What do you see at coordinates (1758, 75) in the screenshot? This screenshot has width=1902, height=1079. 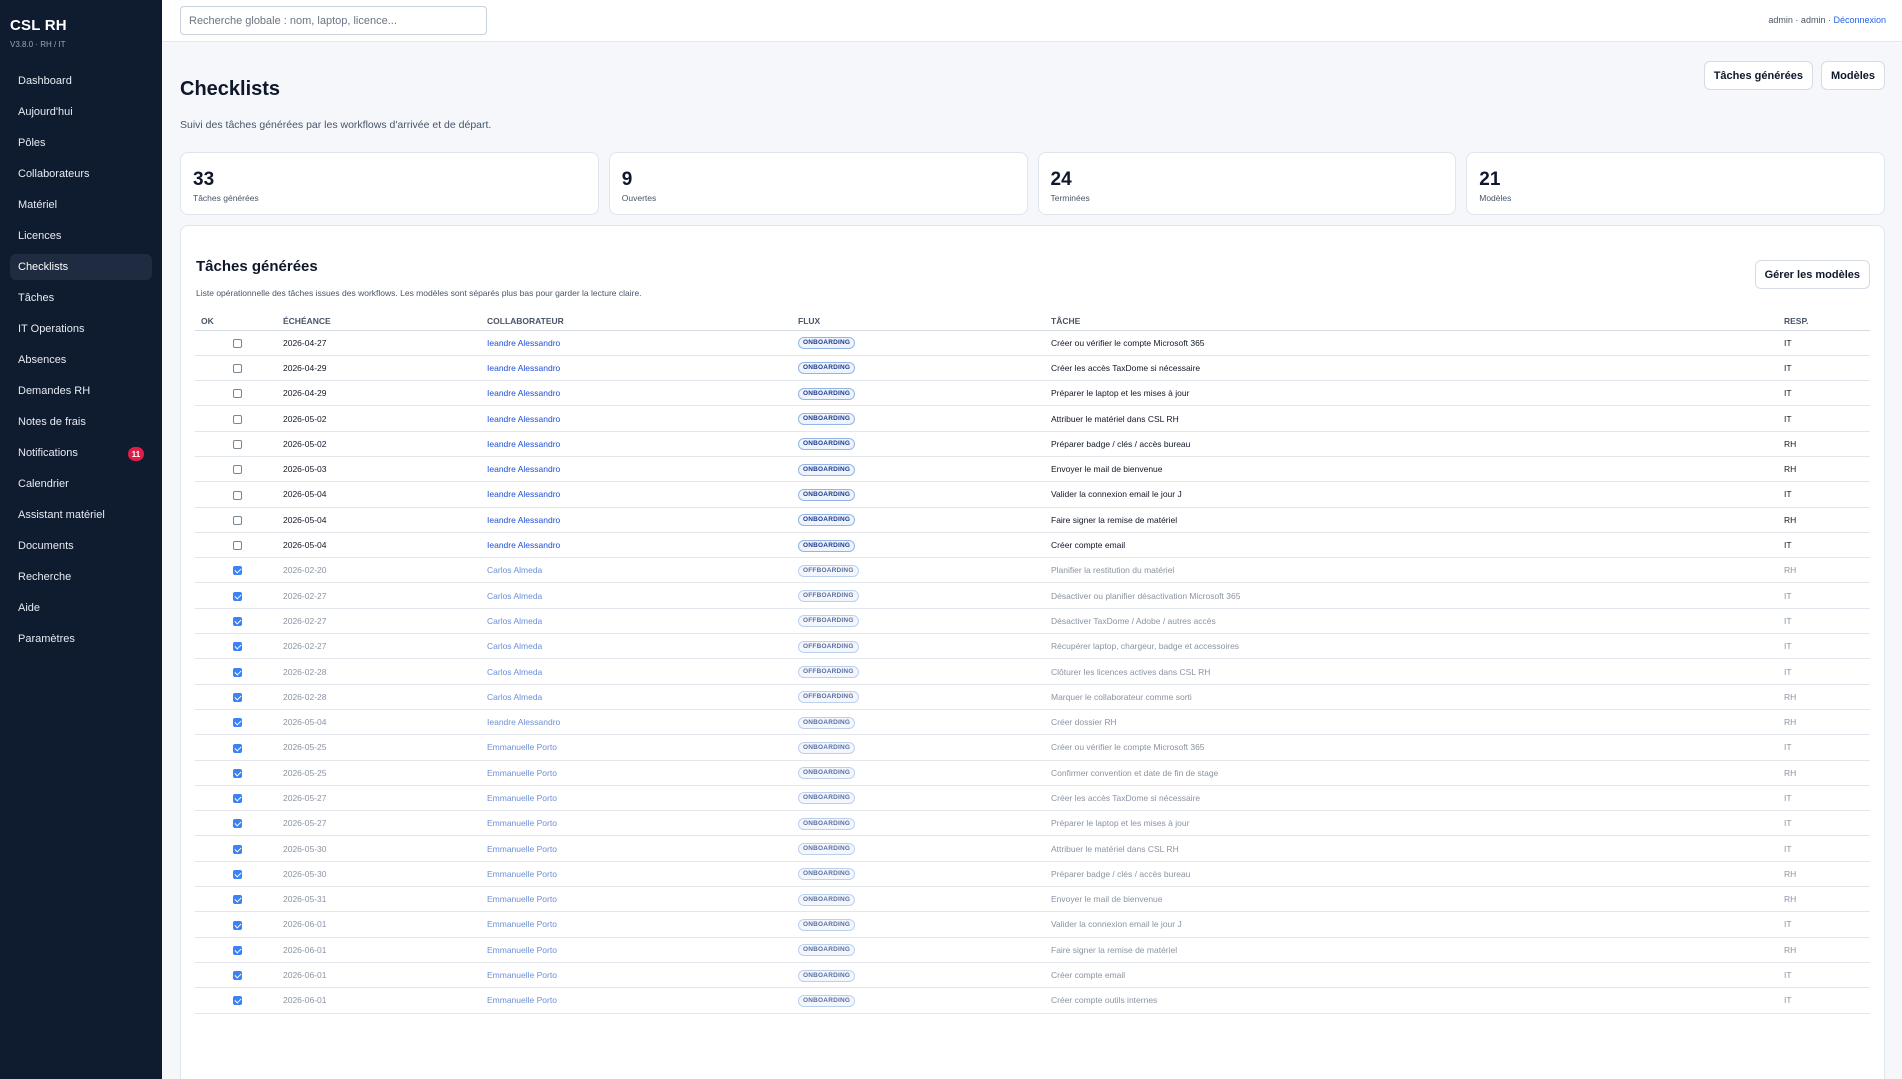 I see `generated-tasks-button: Tâches générées` at bounding box center [1758, 75].